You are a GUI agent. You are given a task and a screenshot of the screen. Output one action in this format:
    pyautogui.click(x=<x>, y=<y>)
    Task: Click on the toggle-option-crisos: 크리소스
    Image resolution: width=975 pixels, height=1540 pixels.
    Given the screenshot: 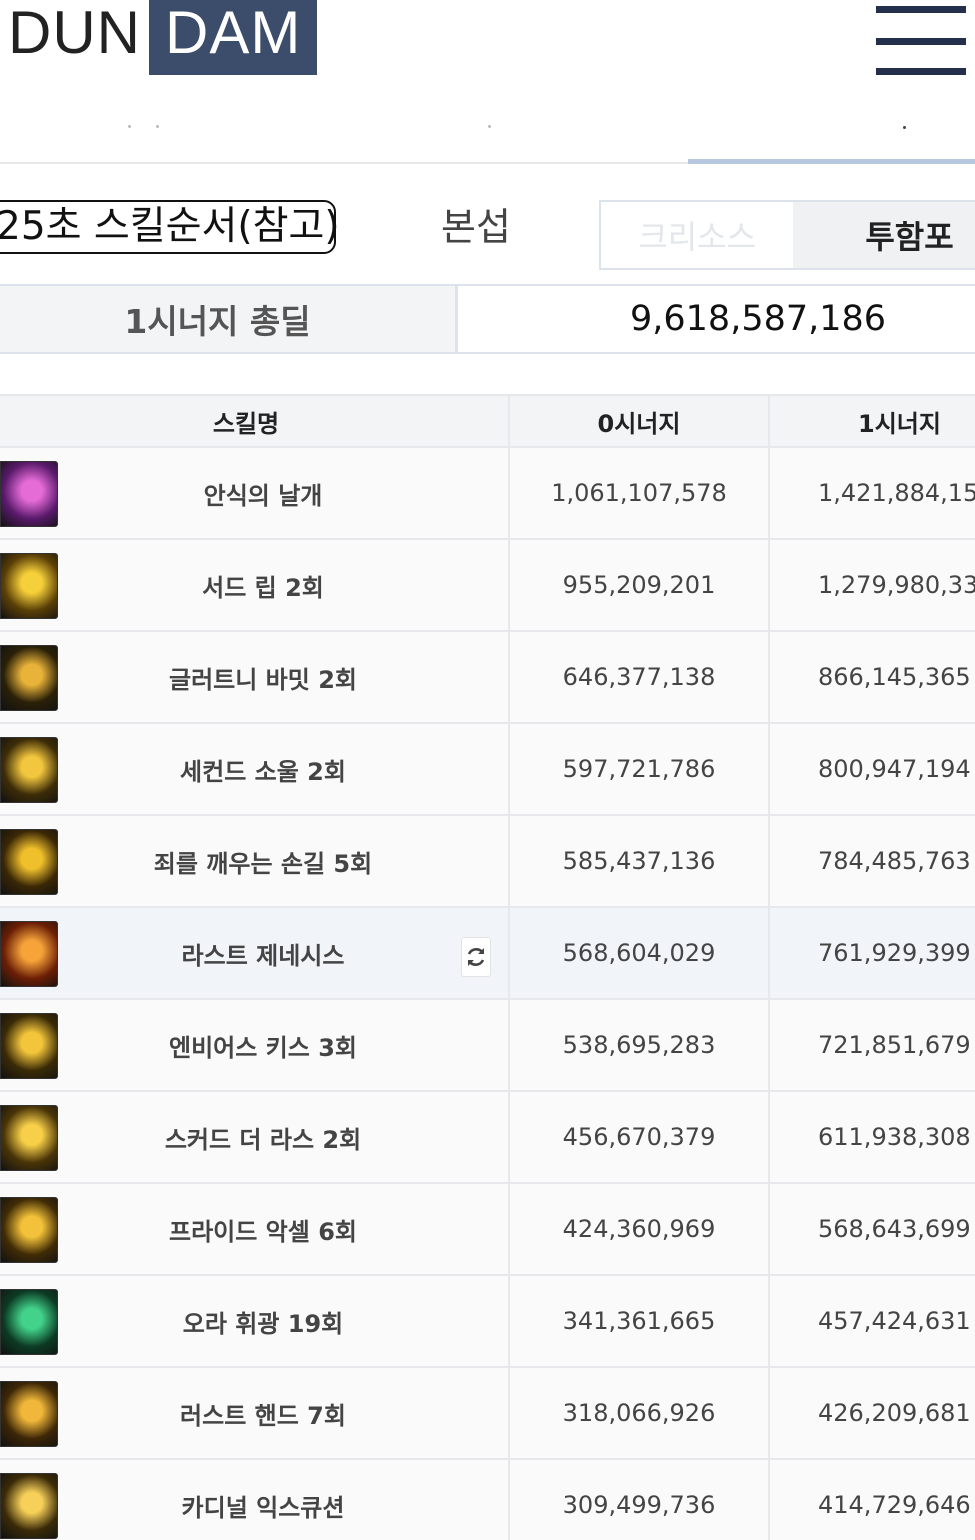 What is the action you would take?
    pyautogui.click(x=697, y=235)
    